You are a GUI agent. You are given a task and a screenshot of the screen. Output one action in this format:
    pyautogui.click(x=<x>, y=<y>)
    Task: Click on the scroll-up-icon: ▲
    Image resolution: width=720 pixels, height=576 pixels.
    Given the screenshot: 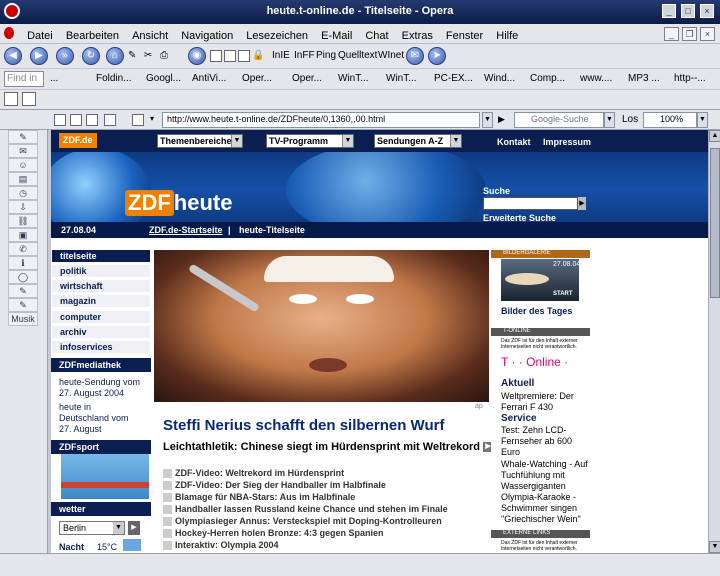 What is the action you would take?
    pyautogui.click(x=714, y=136)
    